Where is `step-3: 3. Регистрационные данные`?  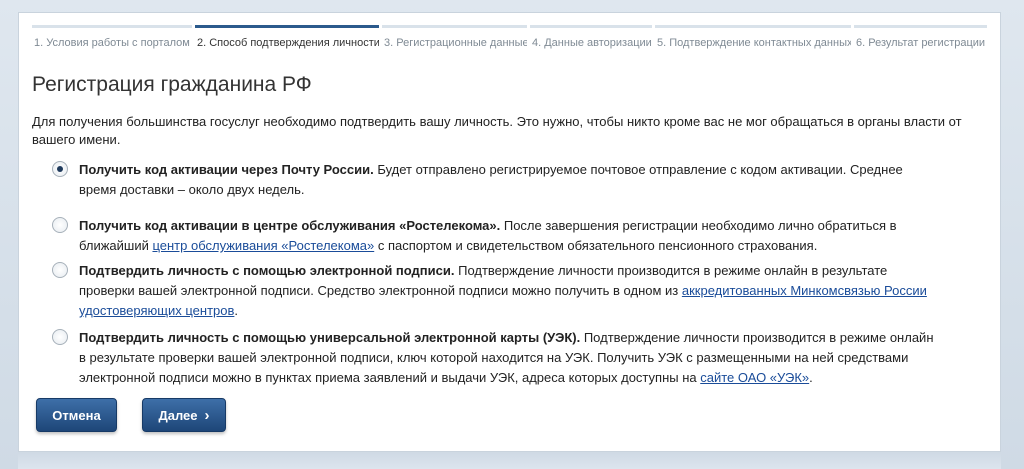
step-3: 3. Регистрационные данные is located at coordinates (454, 40).